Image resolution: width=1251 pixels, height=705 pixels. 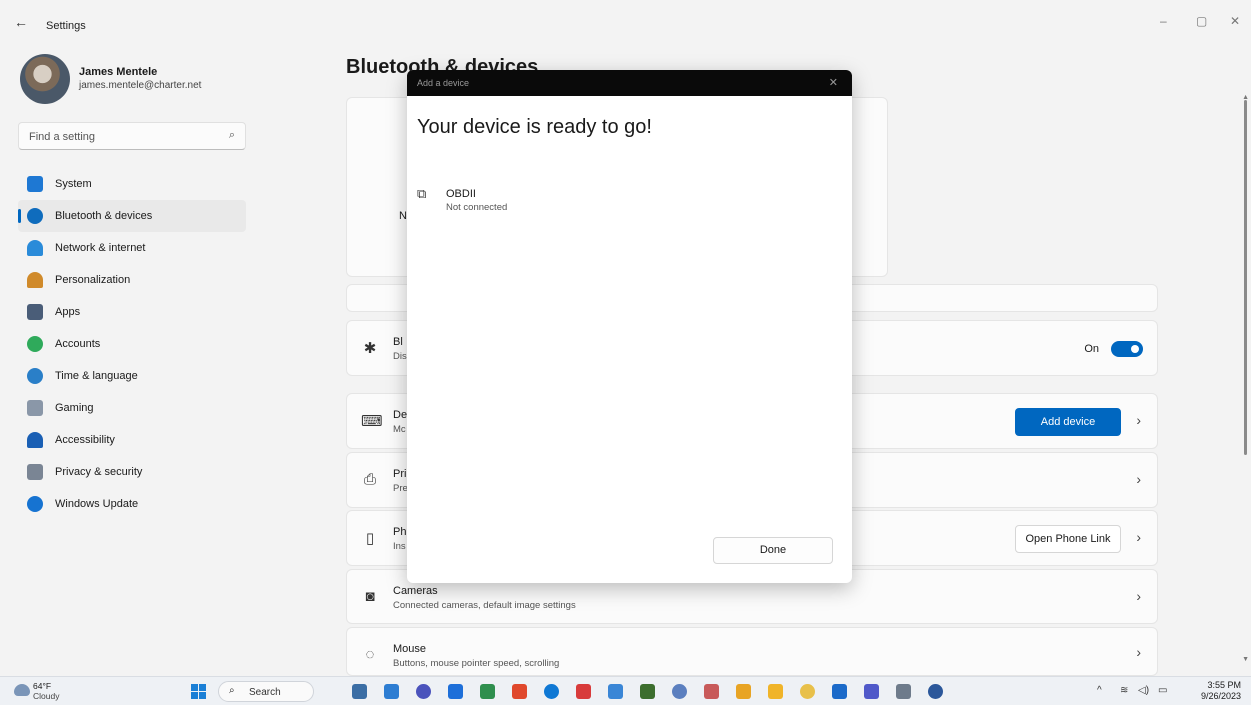 I want to click on devices-sub: Mc, so click(x=399, y=429).